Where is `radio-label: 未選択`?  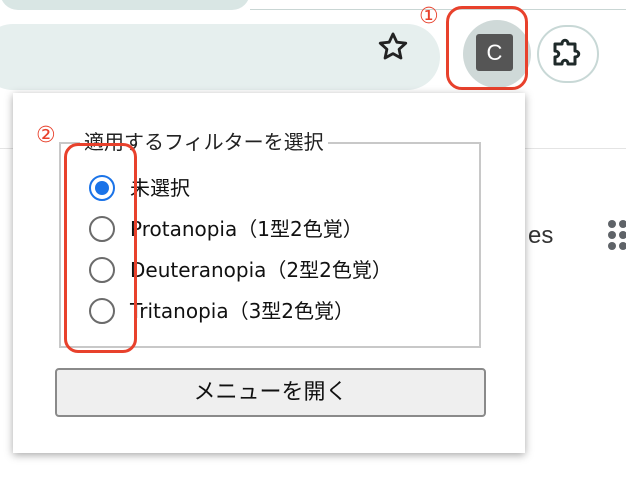 radio-label: 未選択 is located at coordinates (160, 188).